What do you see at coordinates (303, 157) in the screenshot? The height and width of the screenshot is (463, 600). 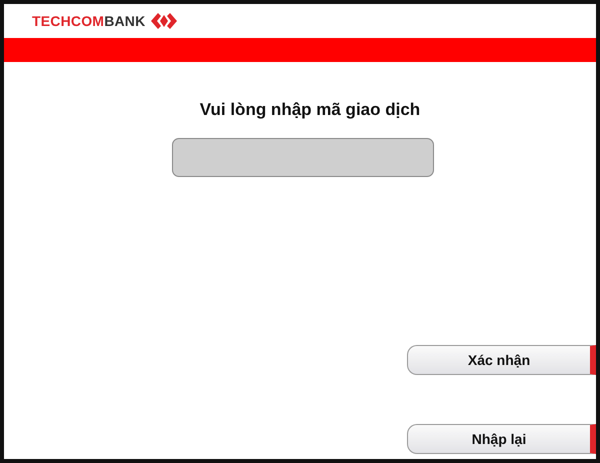 I see `input-field` at bounding box center [303, 157].